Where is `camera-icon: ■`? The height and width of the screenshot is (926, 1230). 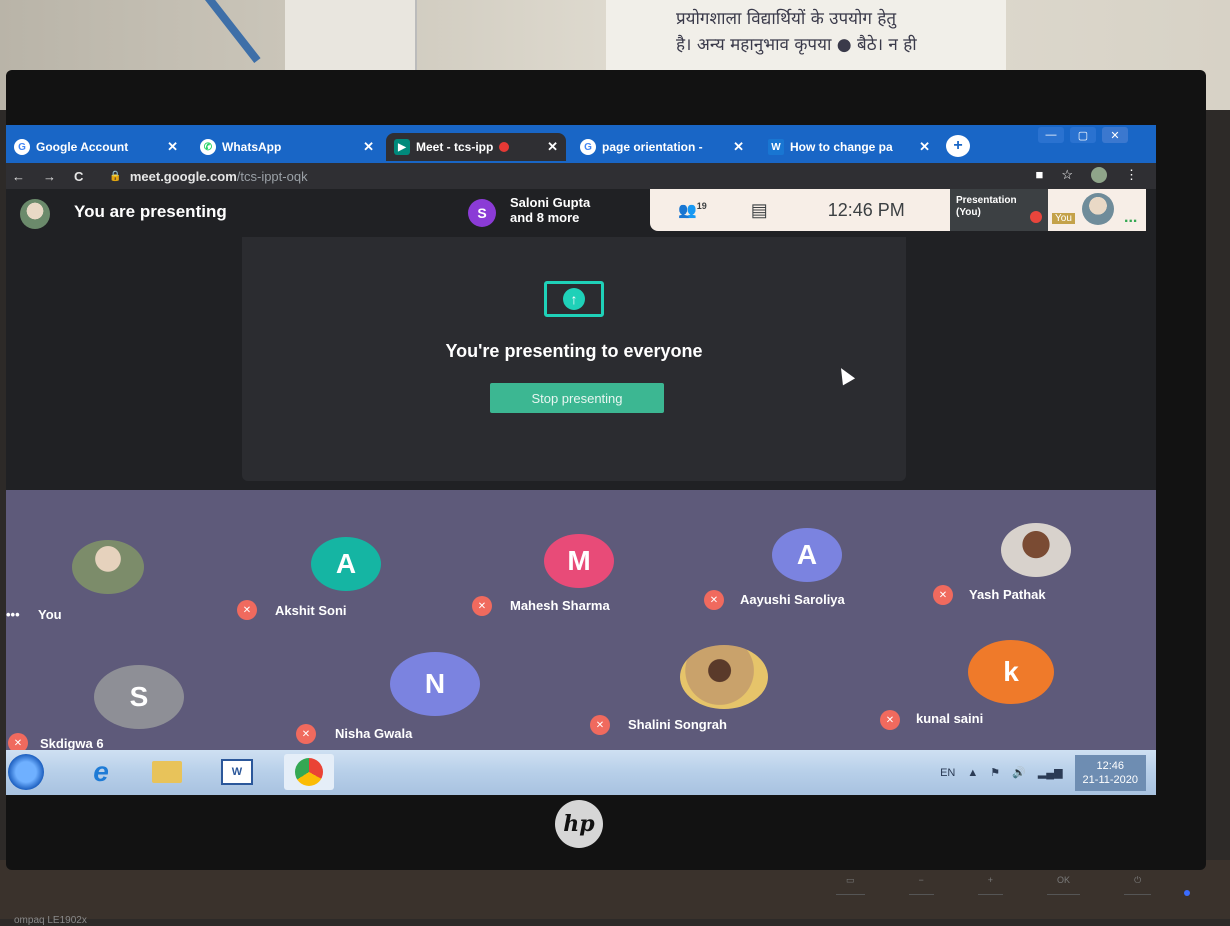 camera-icon: ■ is located at coordinates (1039, 175).